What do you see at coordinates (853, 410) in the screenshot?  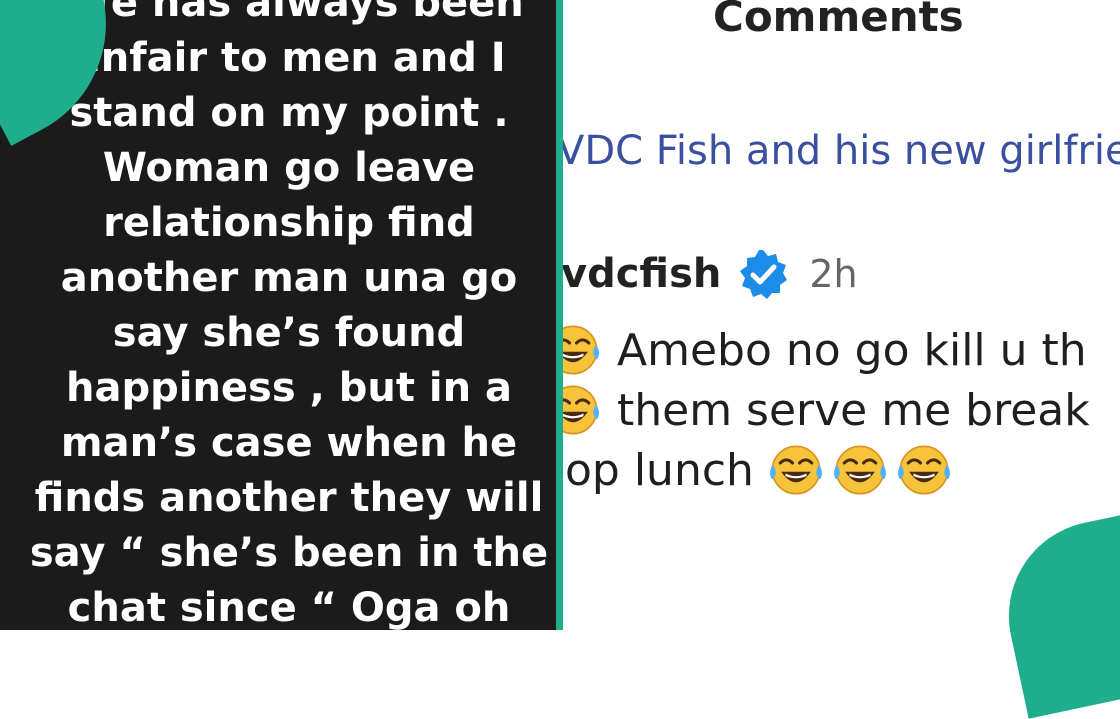 I see `comment-text: them serve me break` at bounding box center [853, 410].